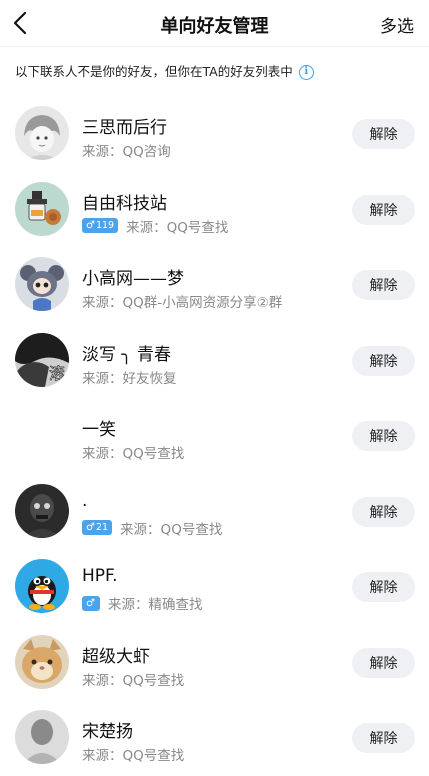  What do you see at coordinates (102, 527) in the screenshot?
I see `age-value: 21` at bounding box center [102, 527].